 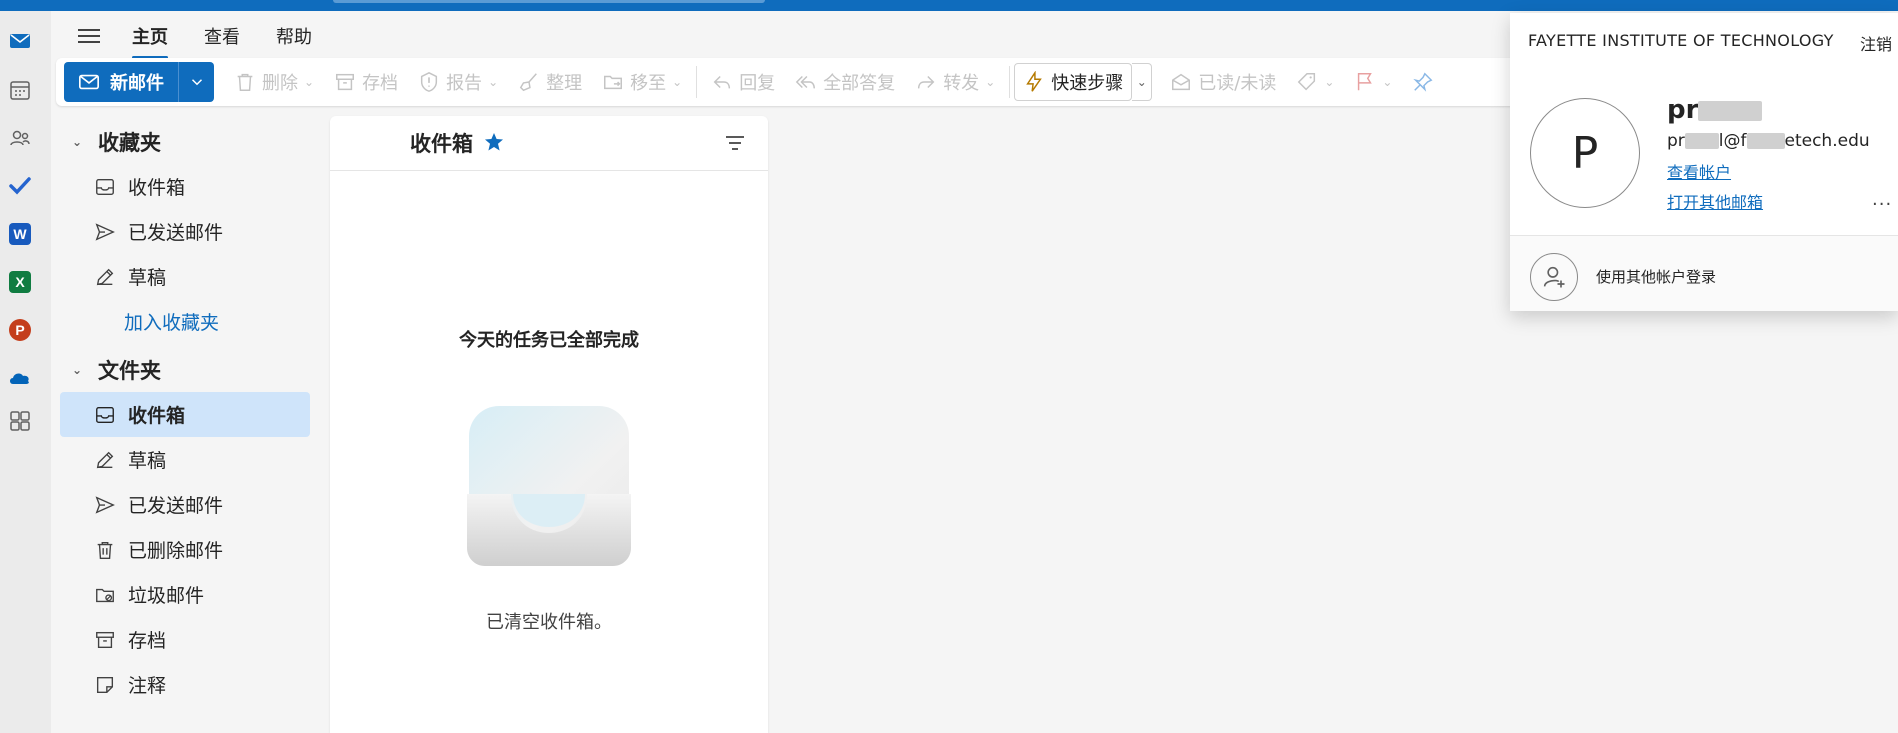 I want to click on tab-view: 查看, so click(x=222, y=36).